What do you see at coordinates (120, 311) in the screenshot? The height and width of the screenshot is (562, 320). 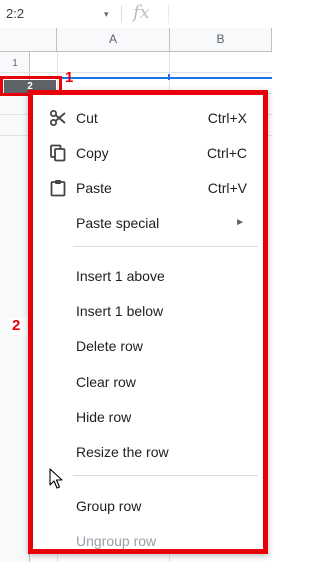 I see `menu-item-label: Insert 1 below` at bounding box center [120, 311].